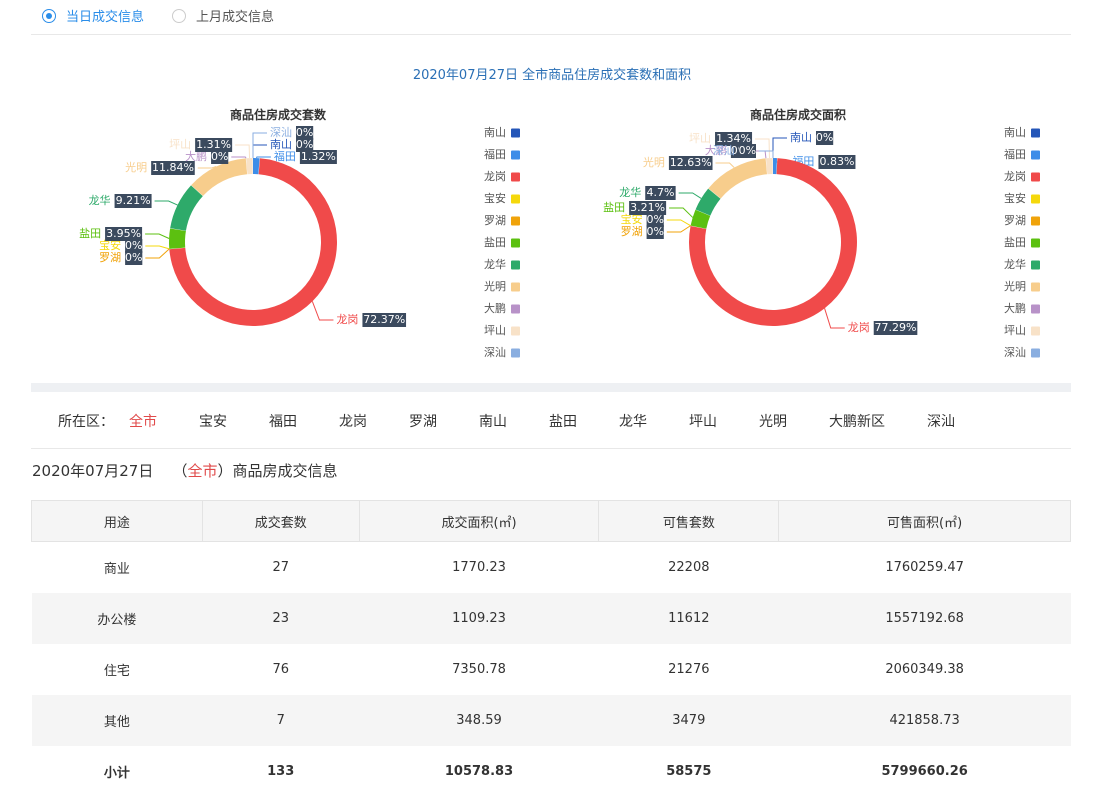 This screenshot has width=1104, height=805. What do you see at coordinates (798, 114) in the screenshot?
I see `chart-title: 商品住房成交面积` at bounding box center [798, 114].